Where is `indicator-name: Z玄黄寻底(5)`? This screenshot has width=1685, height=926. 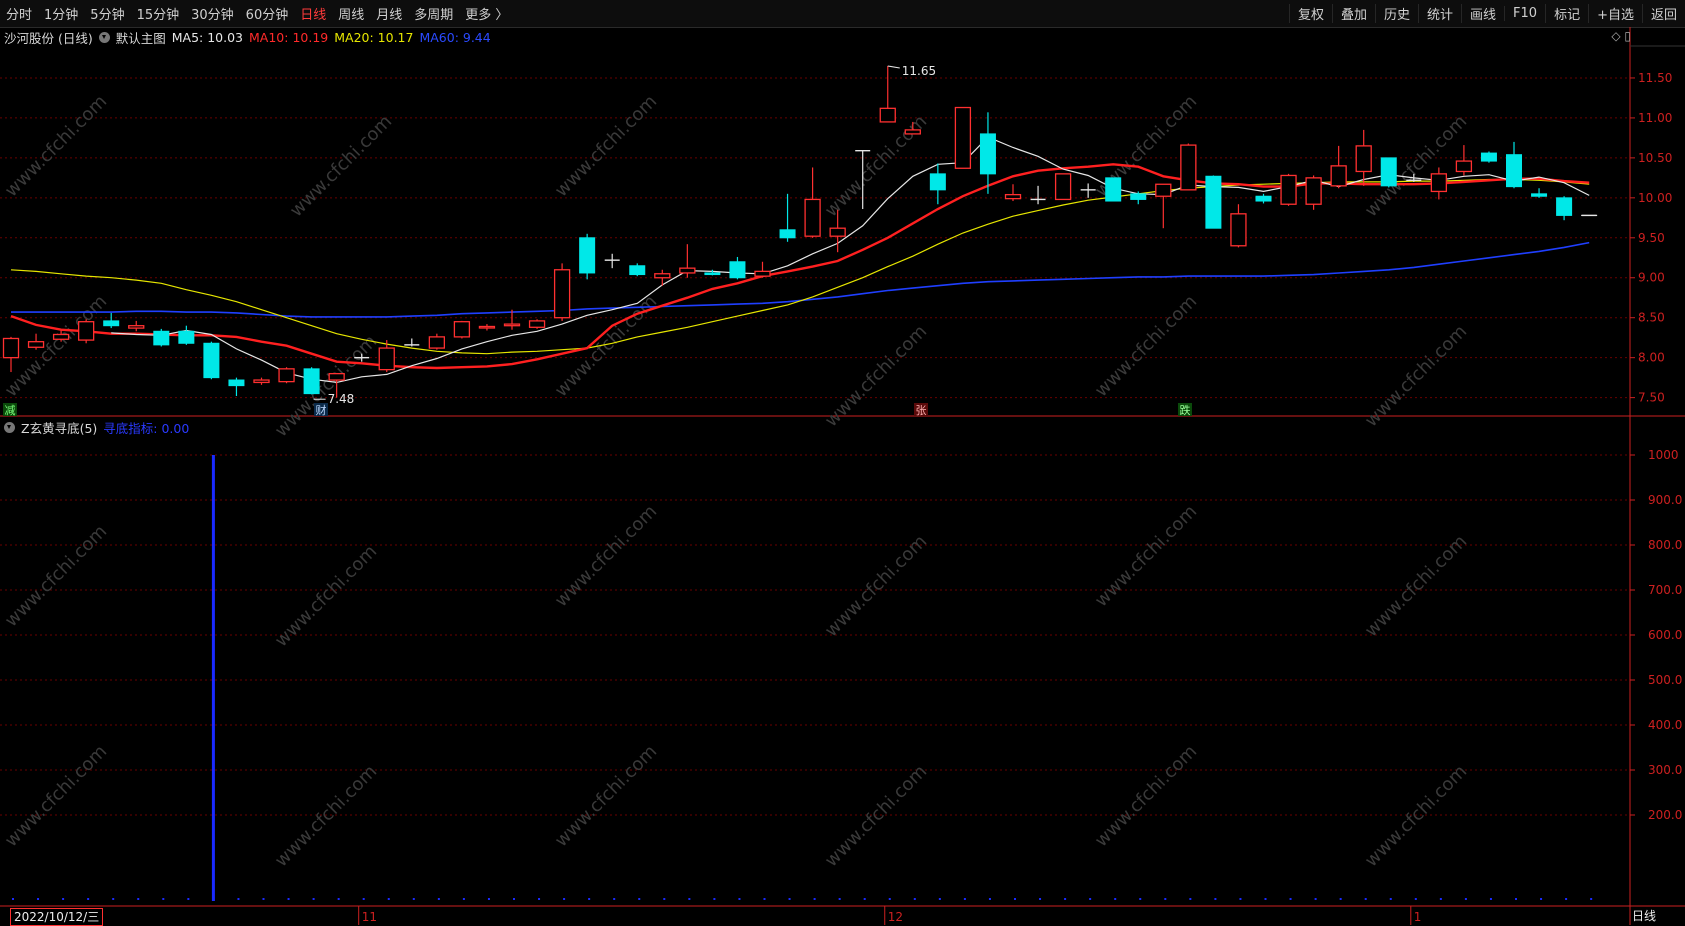
indicator-name: Z玄黄寻底(5) is located at coordinates (59, 427).